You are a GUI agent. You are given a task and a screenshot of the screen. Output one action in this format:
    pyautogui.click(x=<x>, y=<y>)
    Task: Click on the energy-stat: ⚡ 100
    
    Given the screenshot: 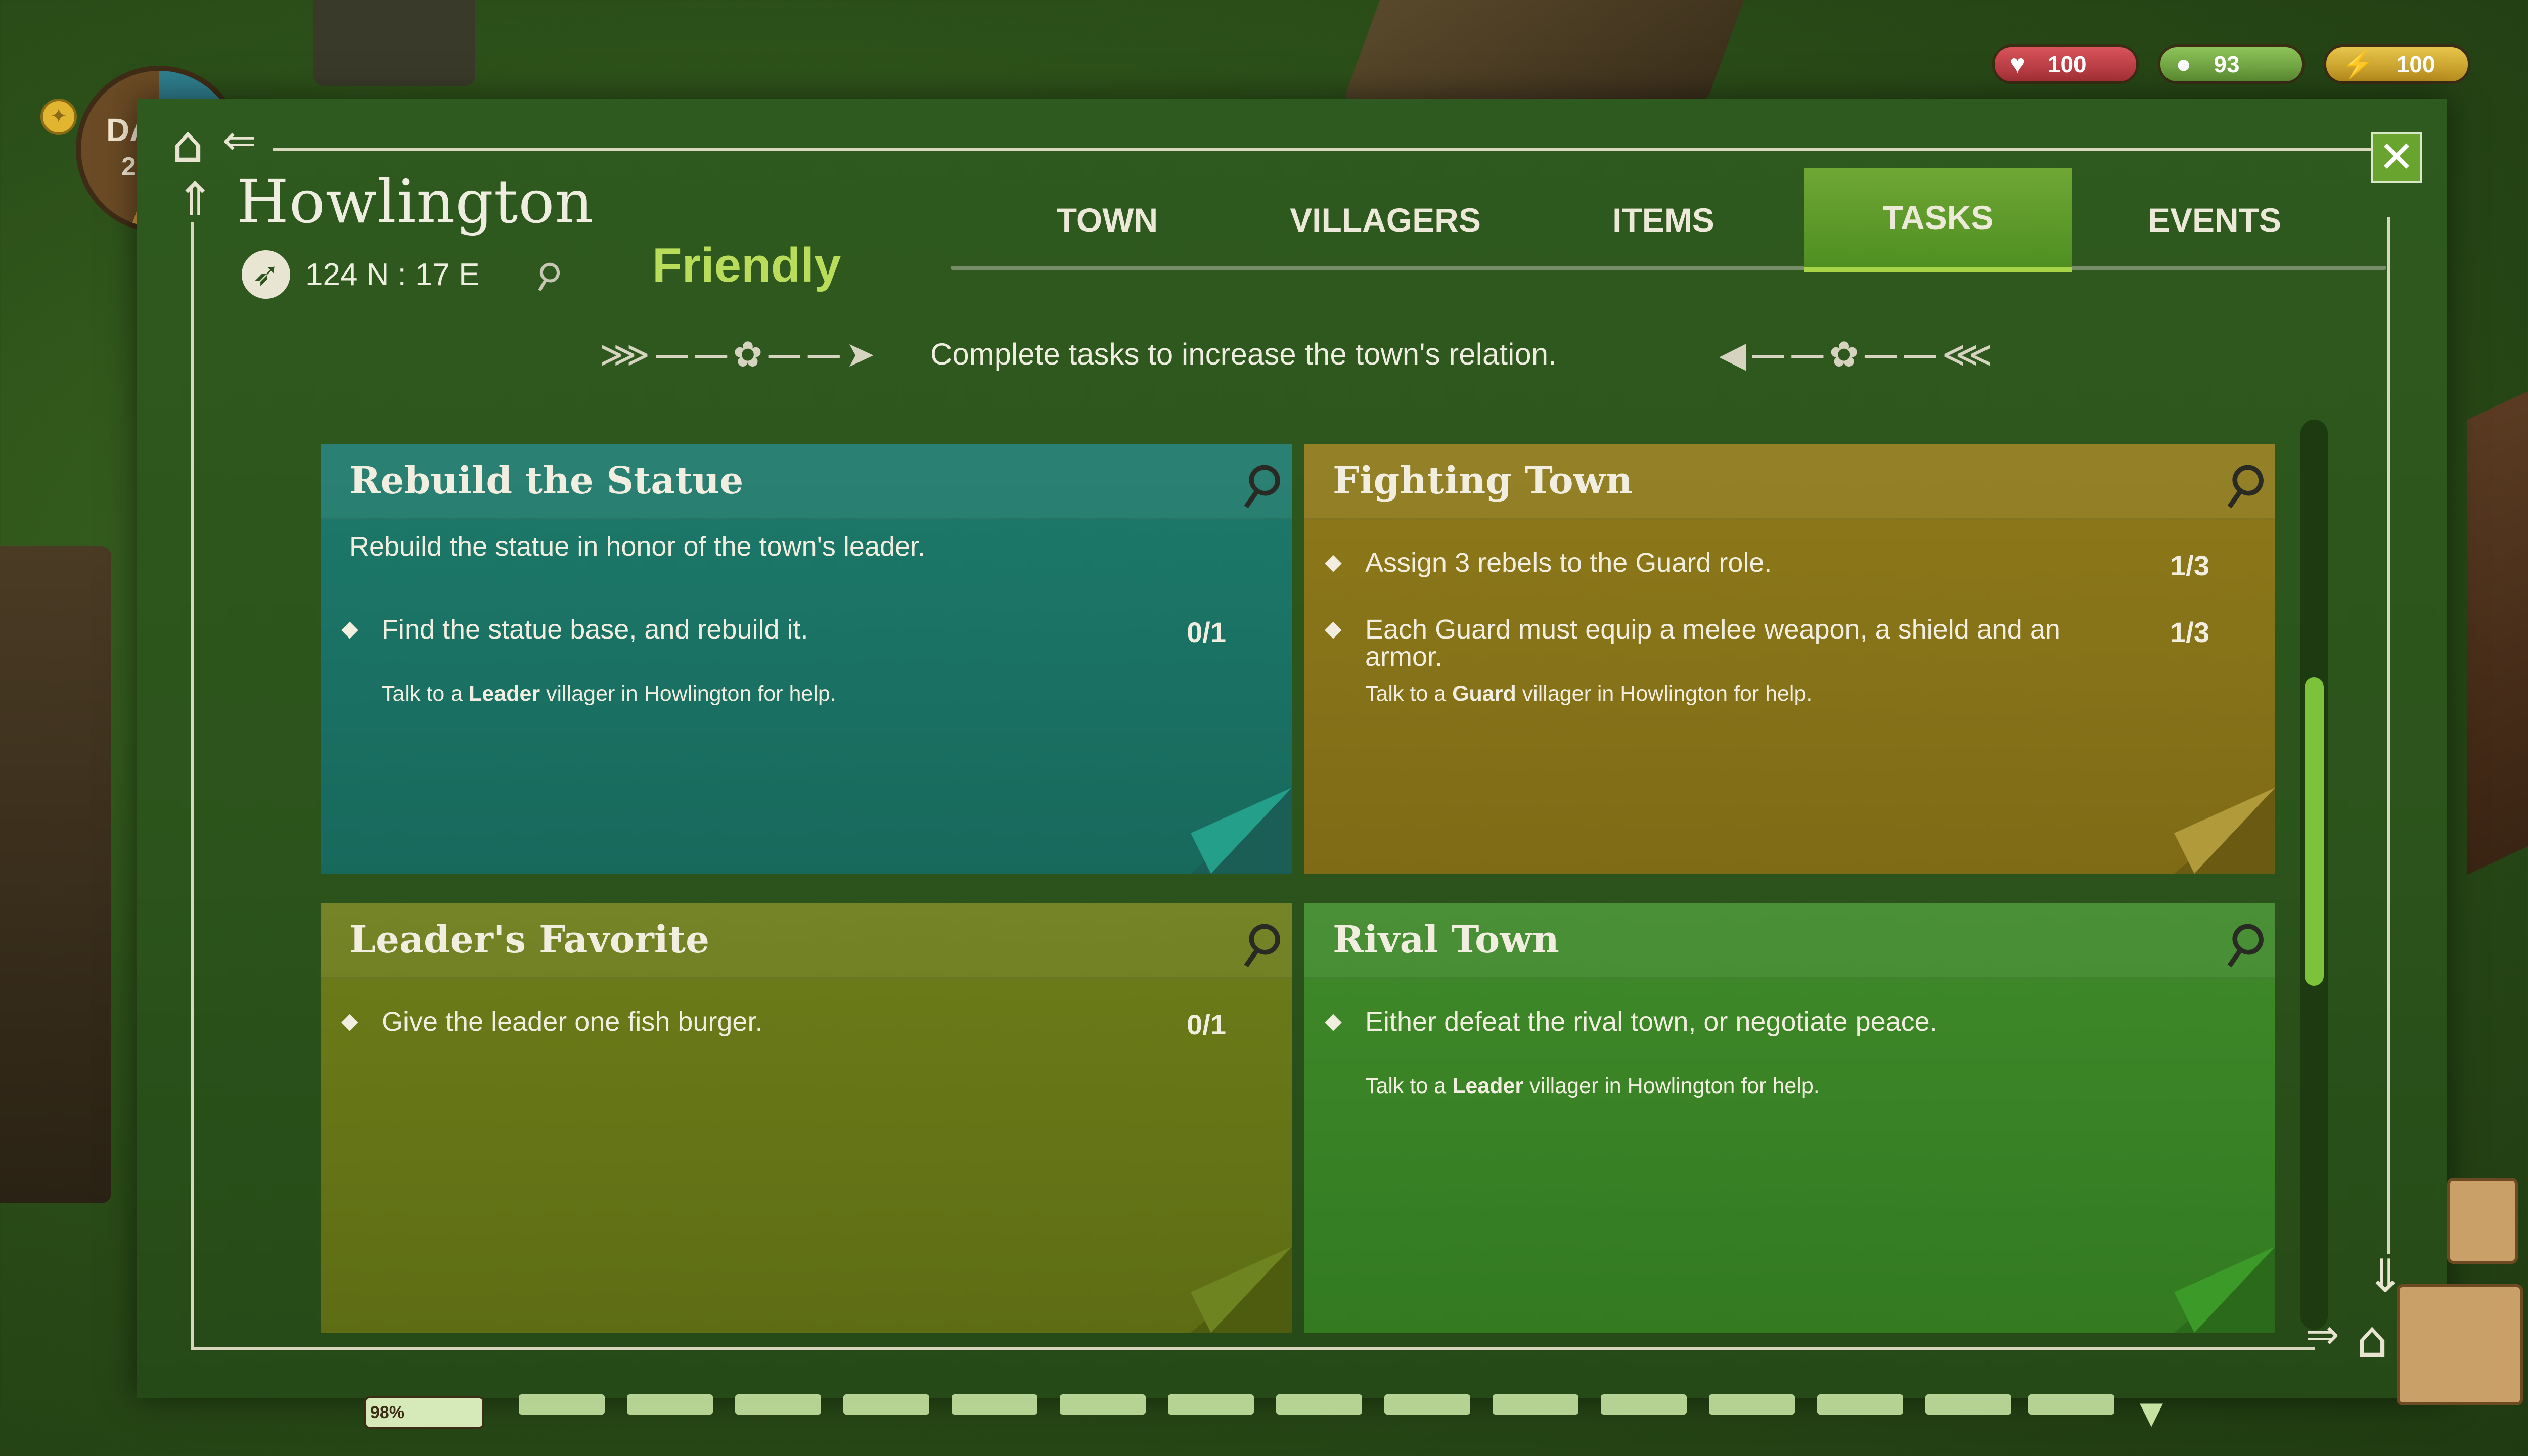 What is the action you would take?
    pyautogui.click(x=2397, y=64)
    